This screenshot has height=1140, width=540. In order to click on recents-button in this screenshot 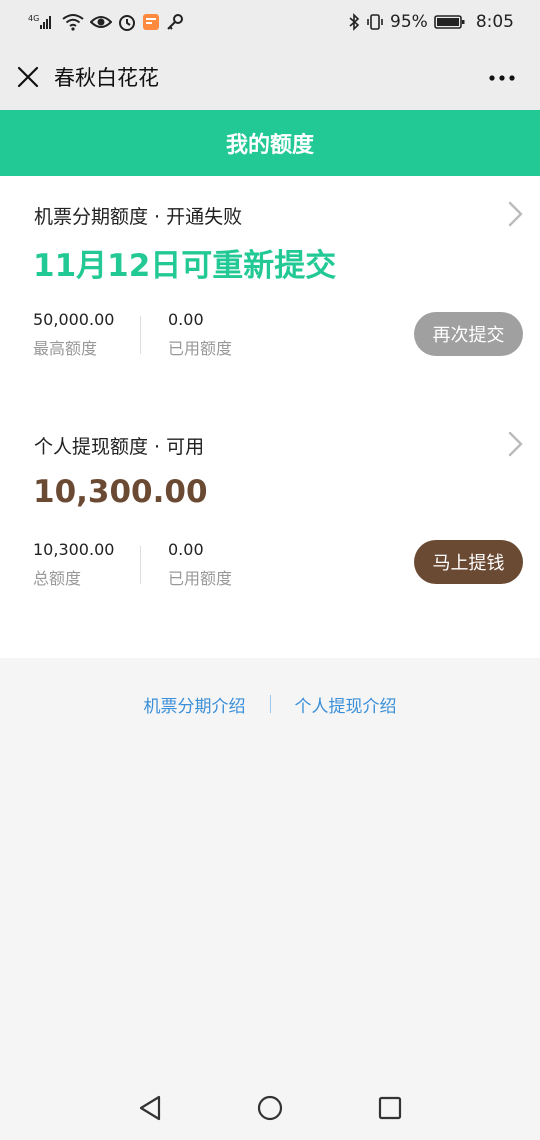, I will do `click(390, 1108)`.